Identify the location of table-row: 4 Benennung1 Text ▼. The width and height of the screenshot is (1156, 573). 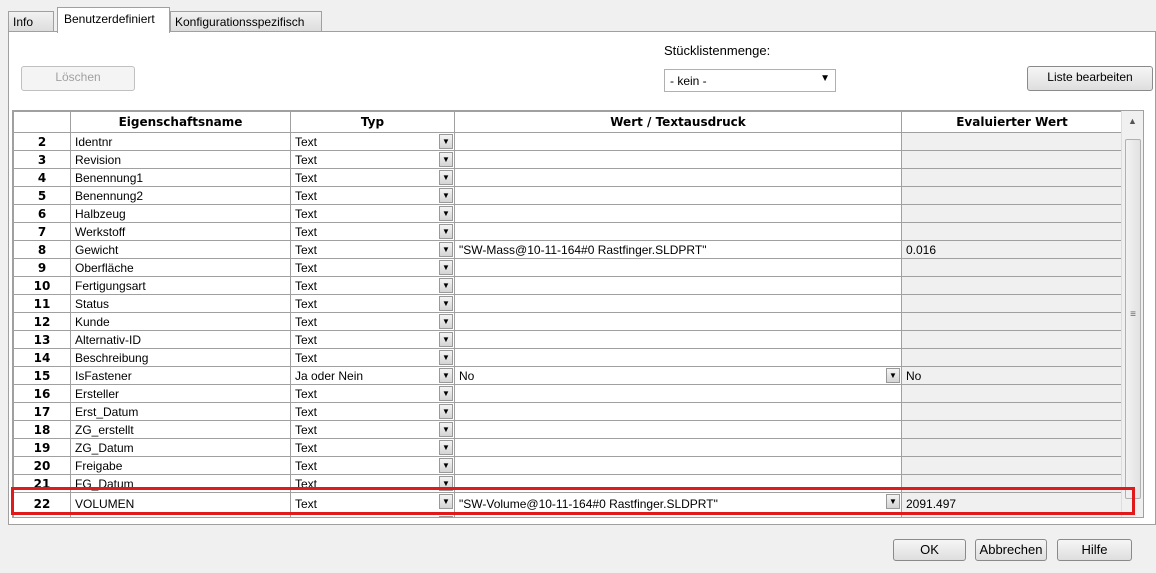
(568, 177).